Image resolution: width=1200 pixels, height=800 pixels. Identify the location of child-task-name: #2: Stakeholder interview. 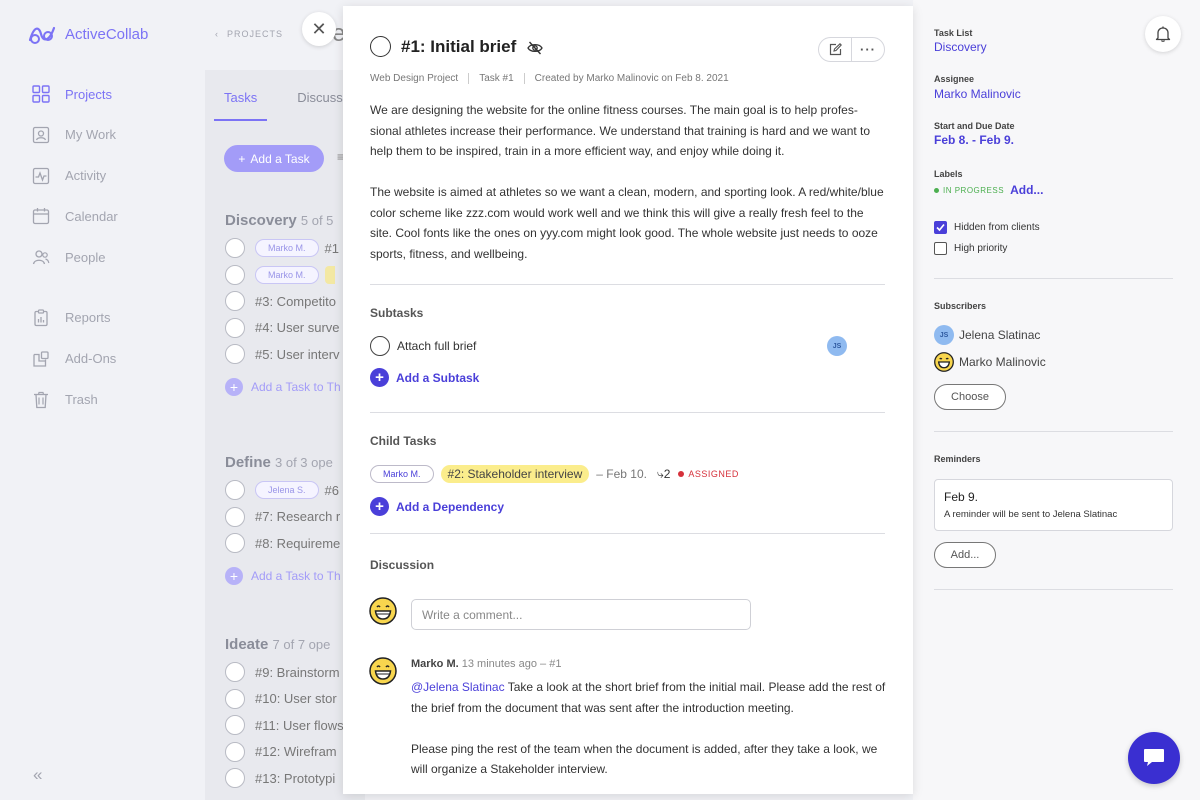
(515, 474).